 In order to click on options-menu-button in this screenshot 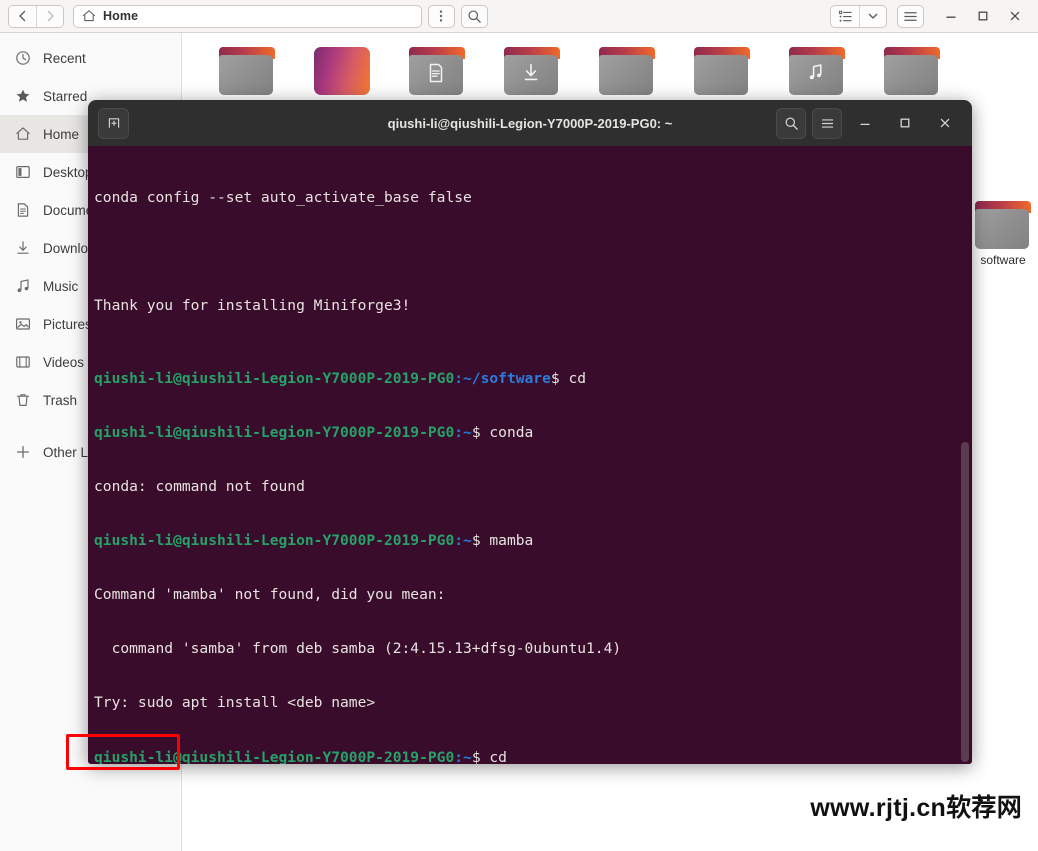, I will do `click(441, 16)`.